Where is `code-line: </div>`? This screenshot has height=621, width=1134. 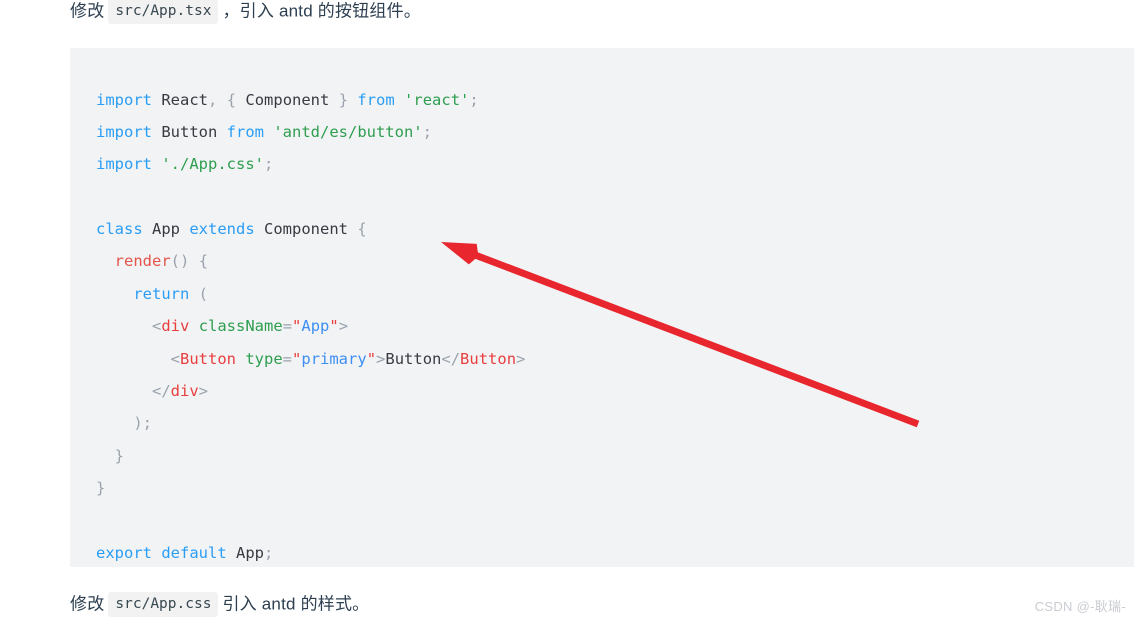
code-line: </div> is located at coordinates (615, 391).